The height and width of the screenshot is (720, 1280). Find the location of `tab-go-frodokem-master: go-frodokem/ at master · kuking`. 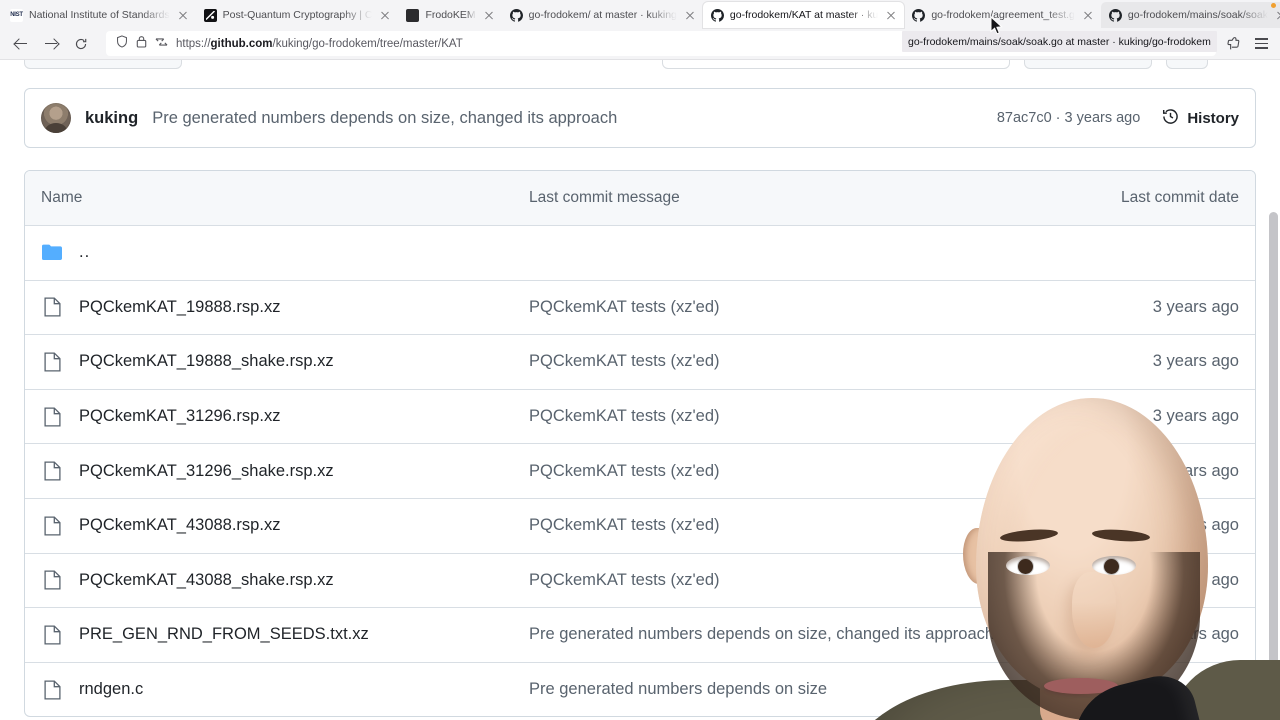

tab-go-frodokem-master: go-frodokem/ at master · kuking is located at coordinates (602, 15).